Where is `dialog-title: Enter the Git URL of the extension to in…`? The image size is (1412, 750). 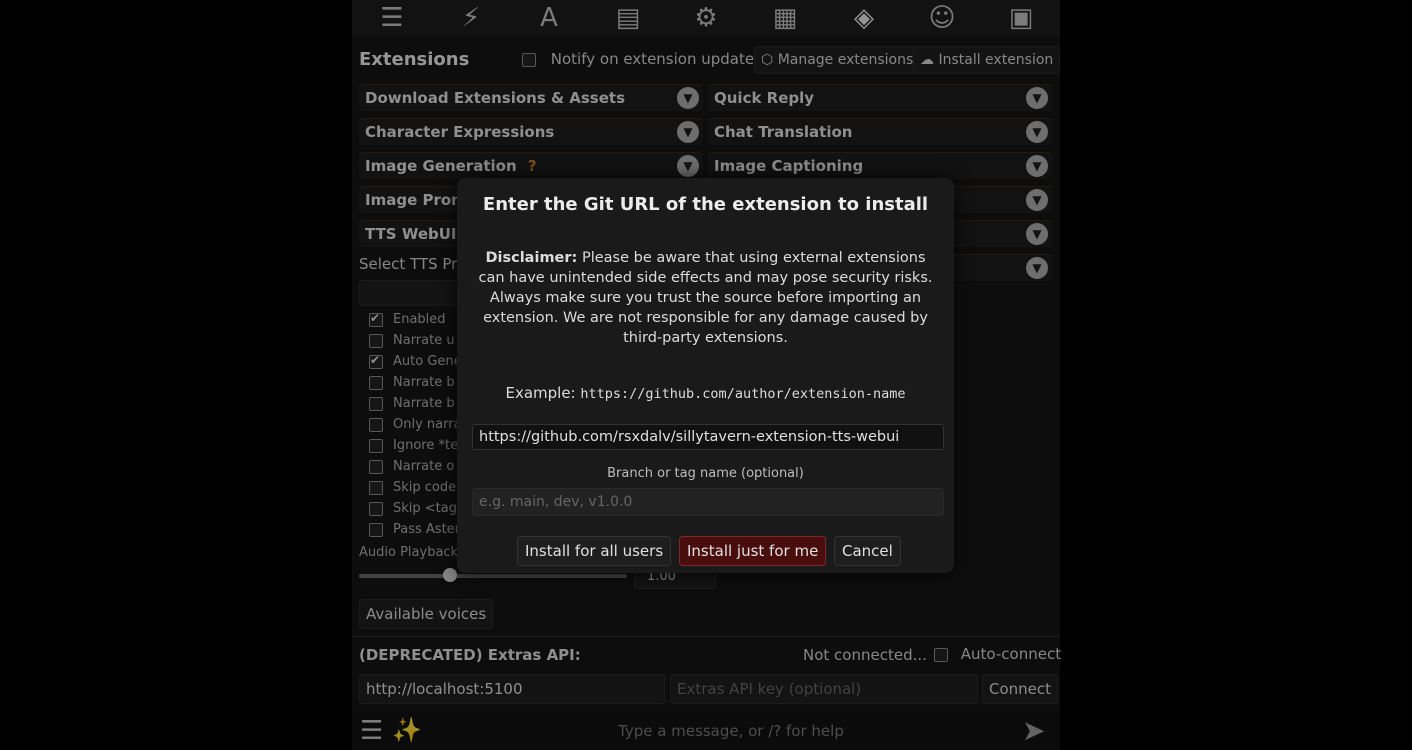
dialog-title: Enter the Git URL of the extension to in… is located at coordinates (705, 204).